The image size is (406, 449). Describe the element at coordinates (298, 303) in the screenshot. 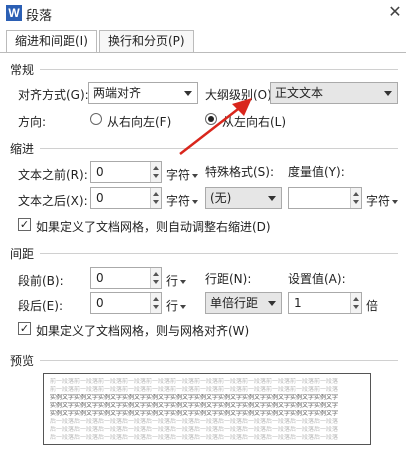

I see `set-value-value: 1` at that location.